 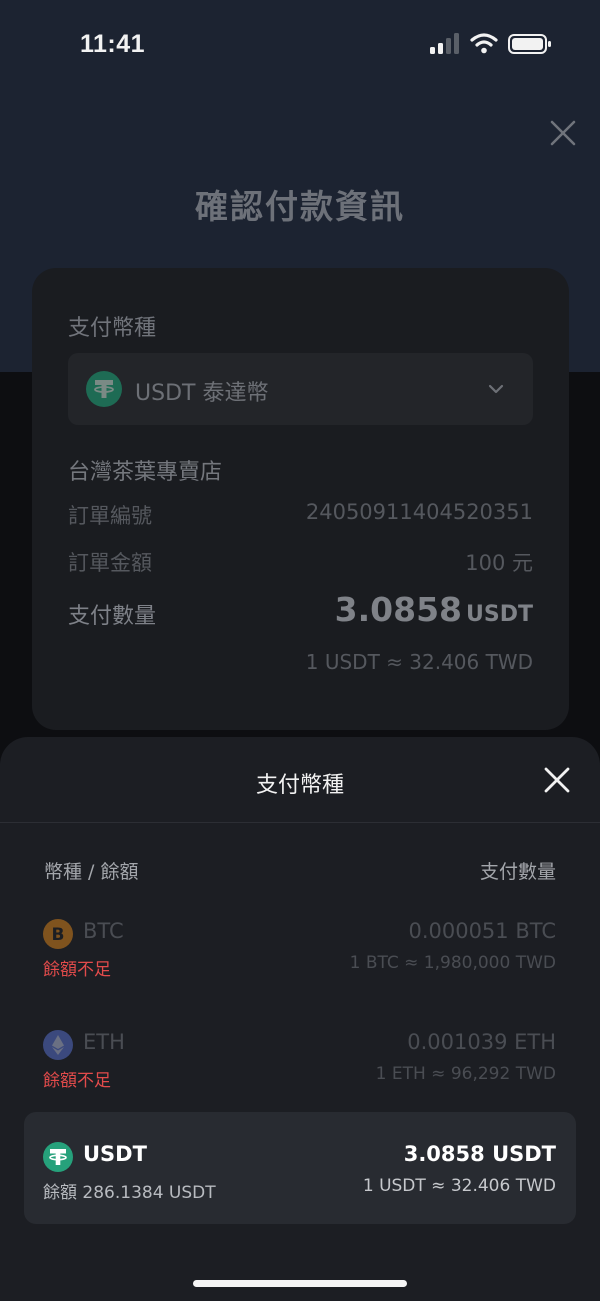 What do you see at coordinates (112, 328) in the screenshot?
I see `currency-label: 支付幣種` at bounding box center [112, 328].